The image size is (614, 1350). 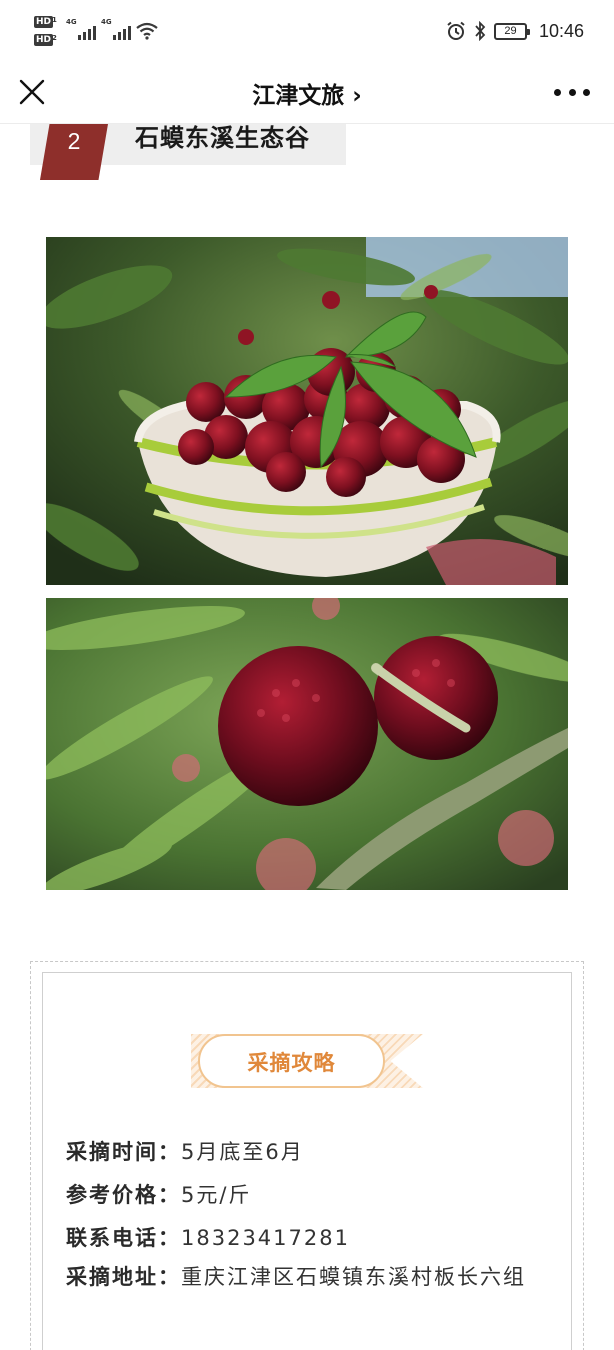 I want to click on navigation-bar: 江津文旅 ›, so click(x=307, y=93).